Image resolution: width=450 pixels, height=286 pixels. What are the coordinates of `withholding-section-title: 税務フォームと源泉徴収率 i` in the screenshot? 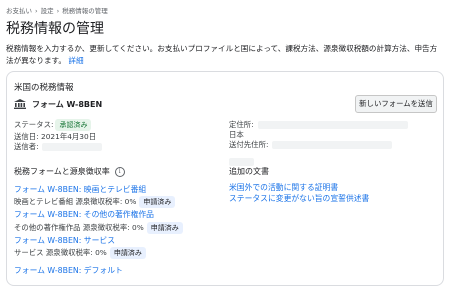 It's located at (69, 171).